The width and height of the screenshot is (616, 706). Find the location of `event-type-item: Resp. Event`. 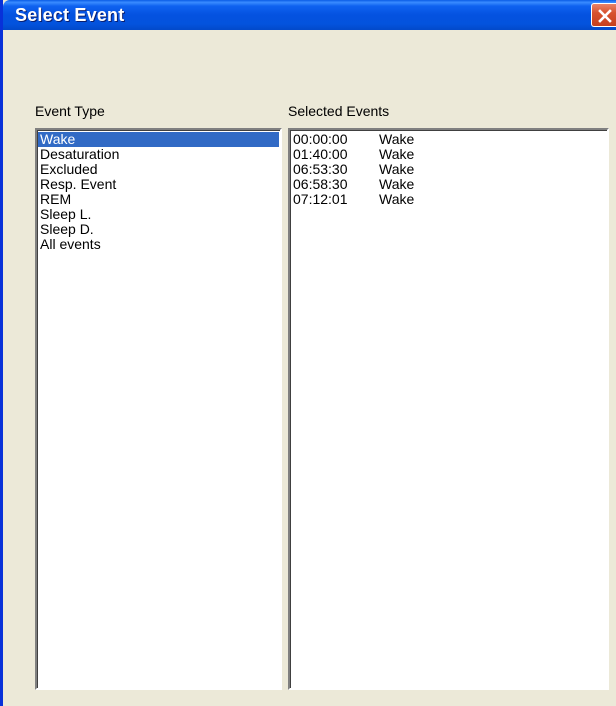

event-type-item: Resp. Event is located at coordinates (158, 184).